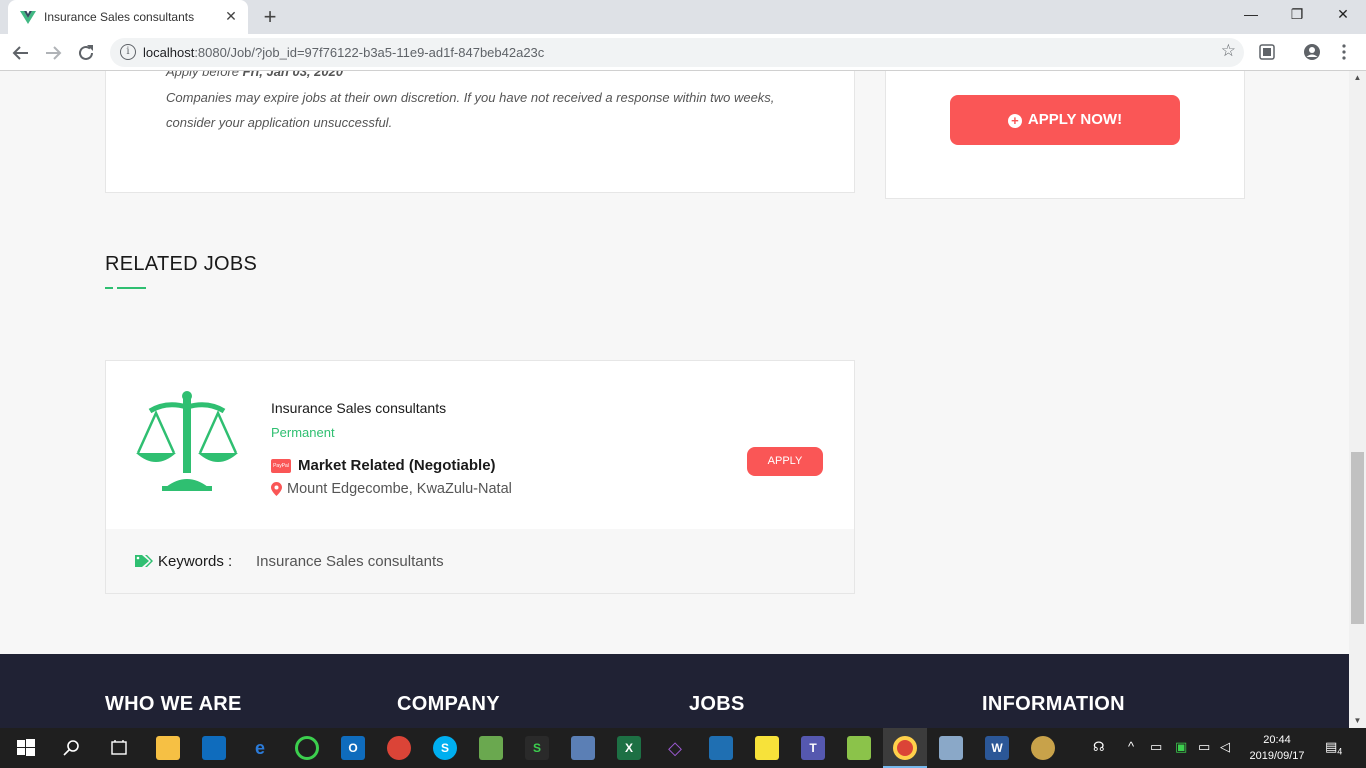 Image resolution: width=1366 pixels, height=768 pixels. Describe the element at coordinates (1131, 746) in the screenshot. I see `tray-chevron-up-icon: ^` at that location.